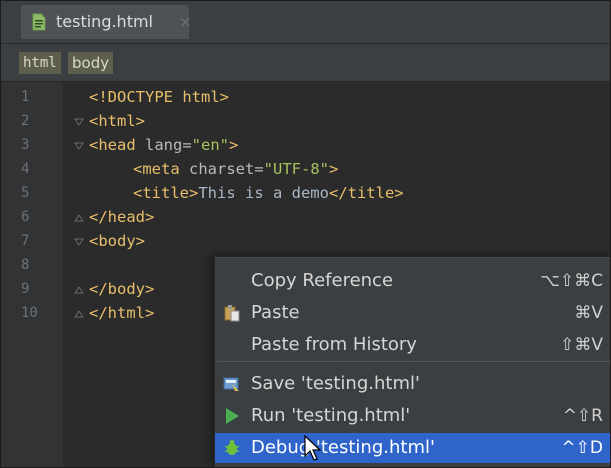  I want to click on line-number: 6, so click(25, 217).